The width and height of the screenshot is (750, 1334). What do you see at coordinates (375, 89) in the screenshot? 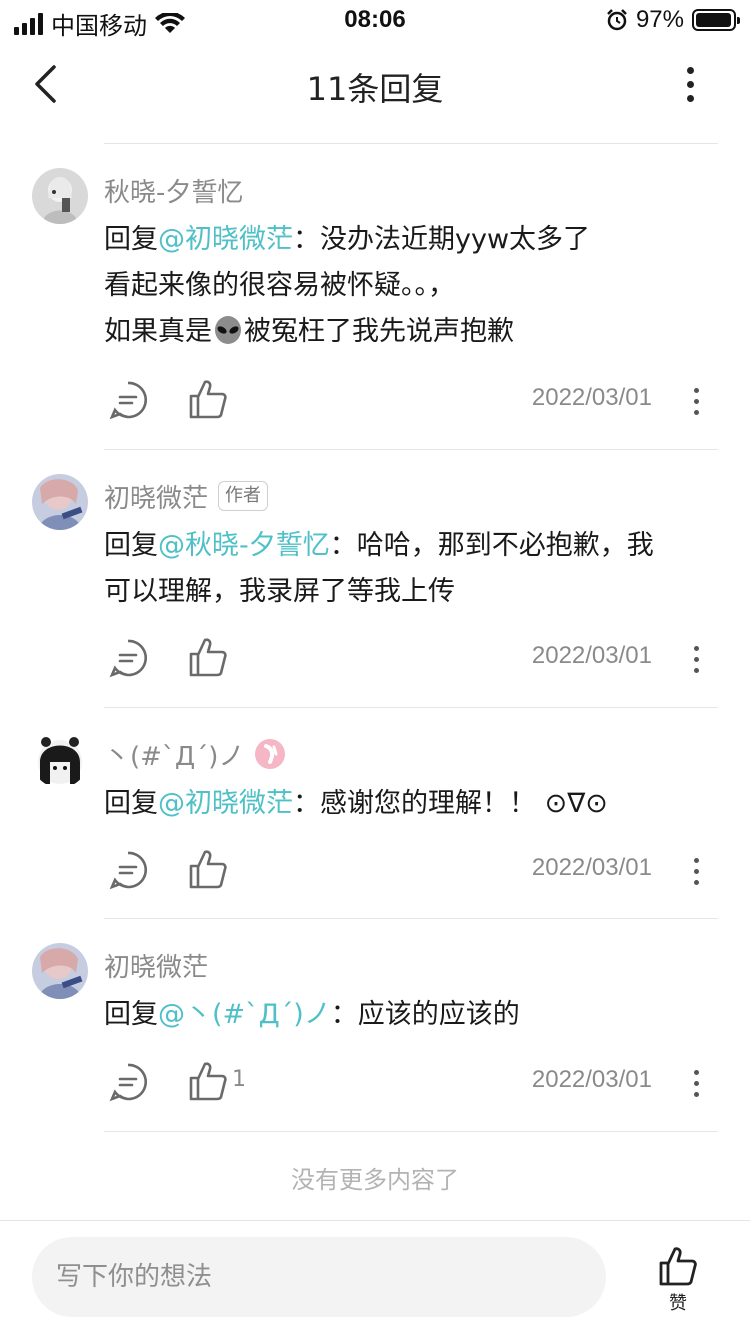
I see `page-title: 11条回复` at bounding box center [375, 89].